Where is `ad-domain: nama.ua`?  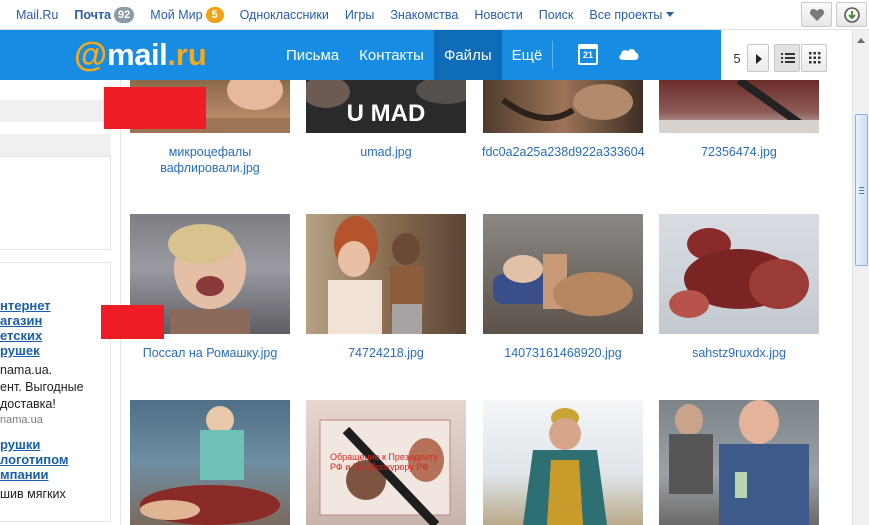
ad-domain: nama.ua is located at coordinates (55, 420).